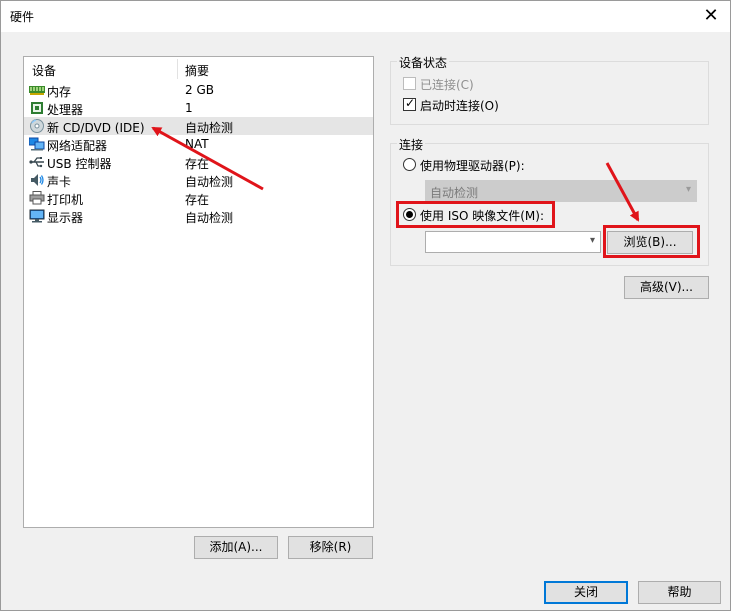 The width and height of the screenshot is (731, 611). What do you see at coordinates (395, 174) in the screenshot?
I see `annotation-arrows` at bounding box center [395, 174].